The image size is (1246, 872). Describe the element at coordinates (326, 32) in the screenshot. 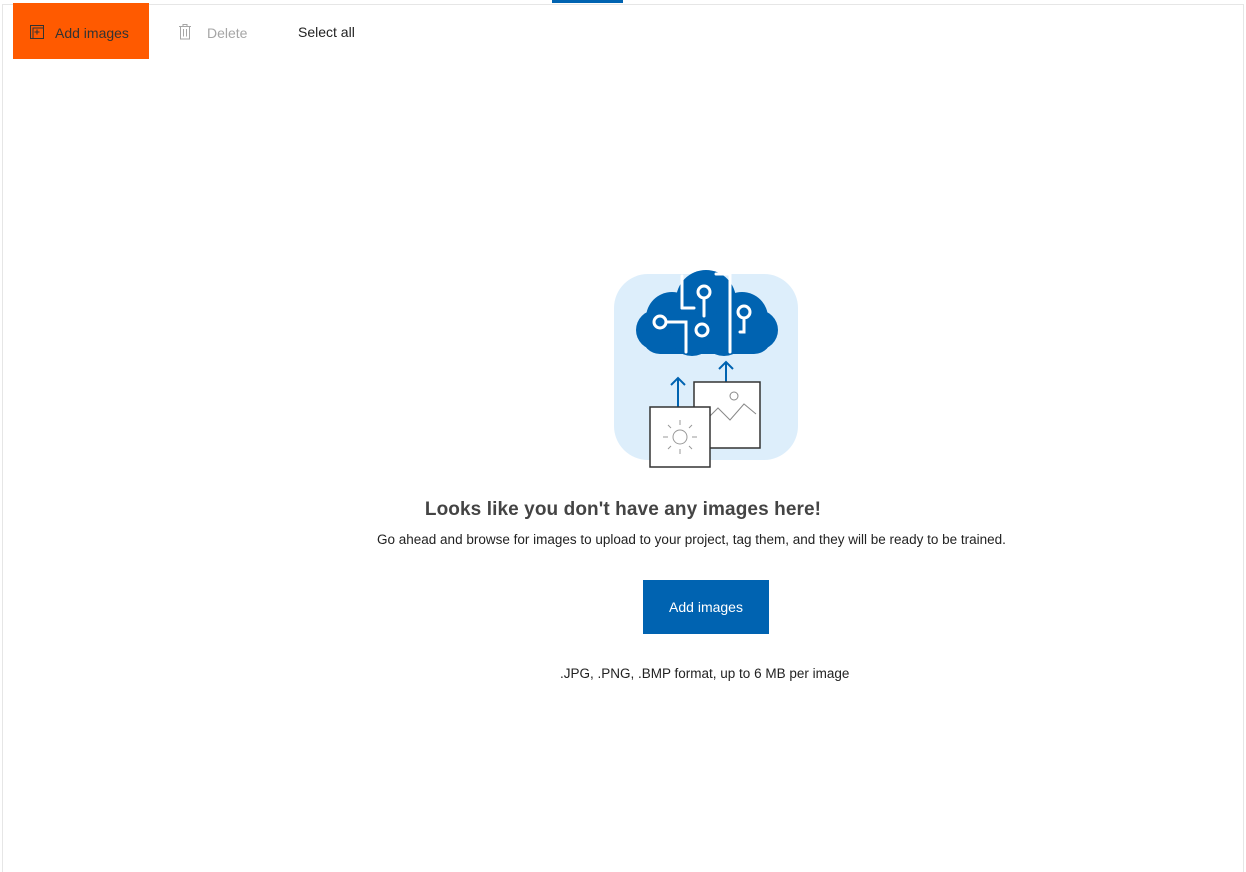

I see `select-all-command: Select all` at that location.